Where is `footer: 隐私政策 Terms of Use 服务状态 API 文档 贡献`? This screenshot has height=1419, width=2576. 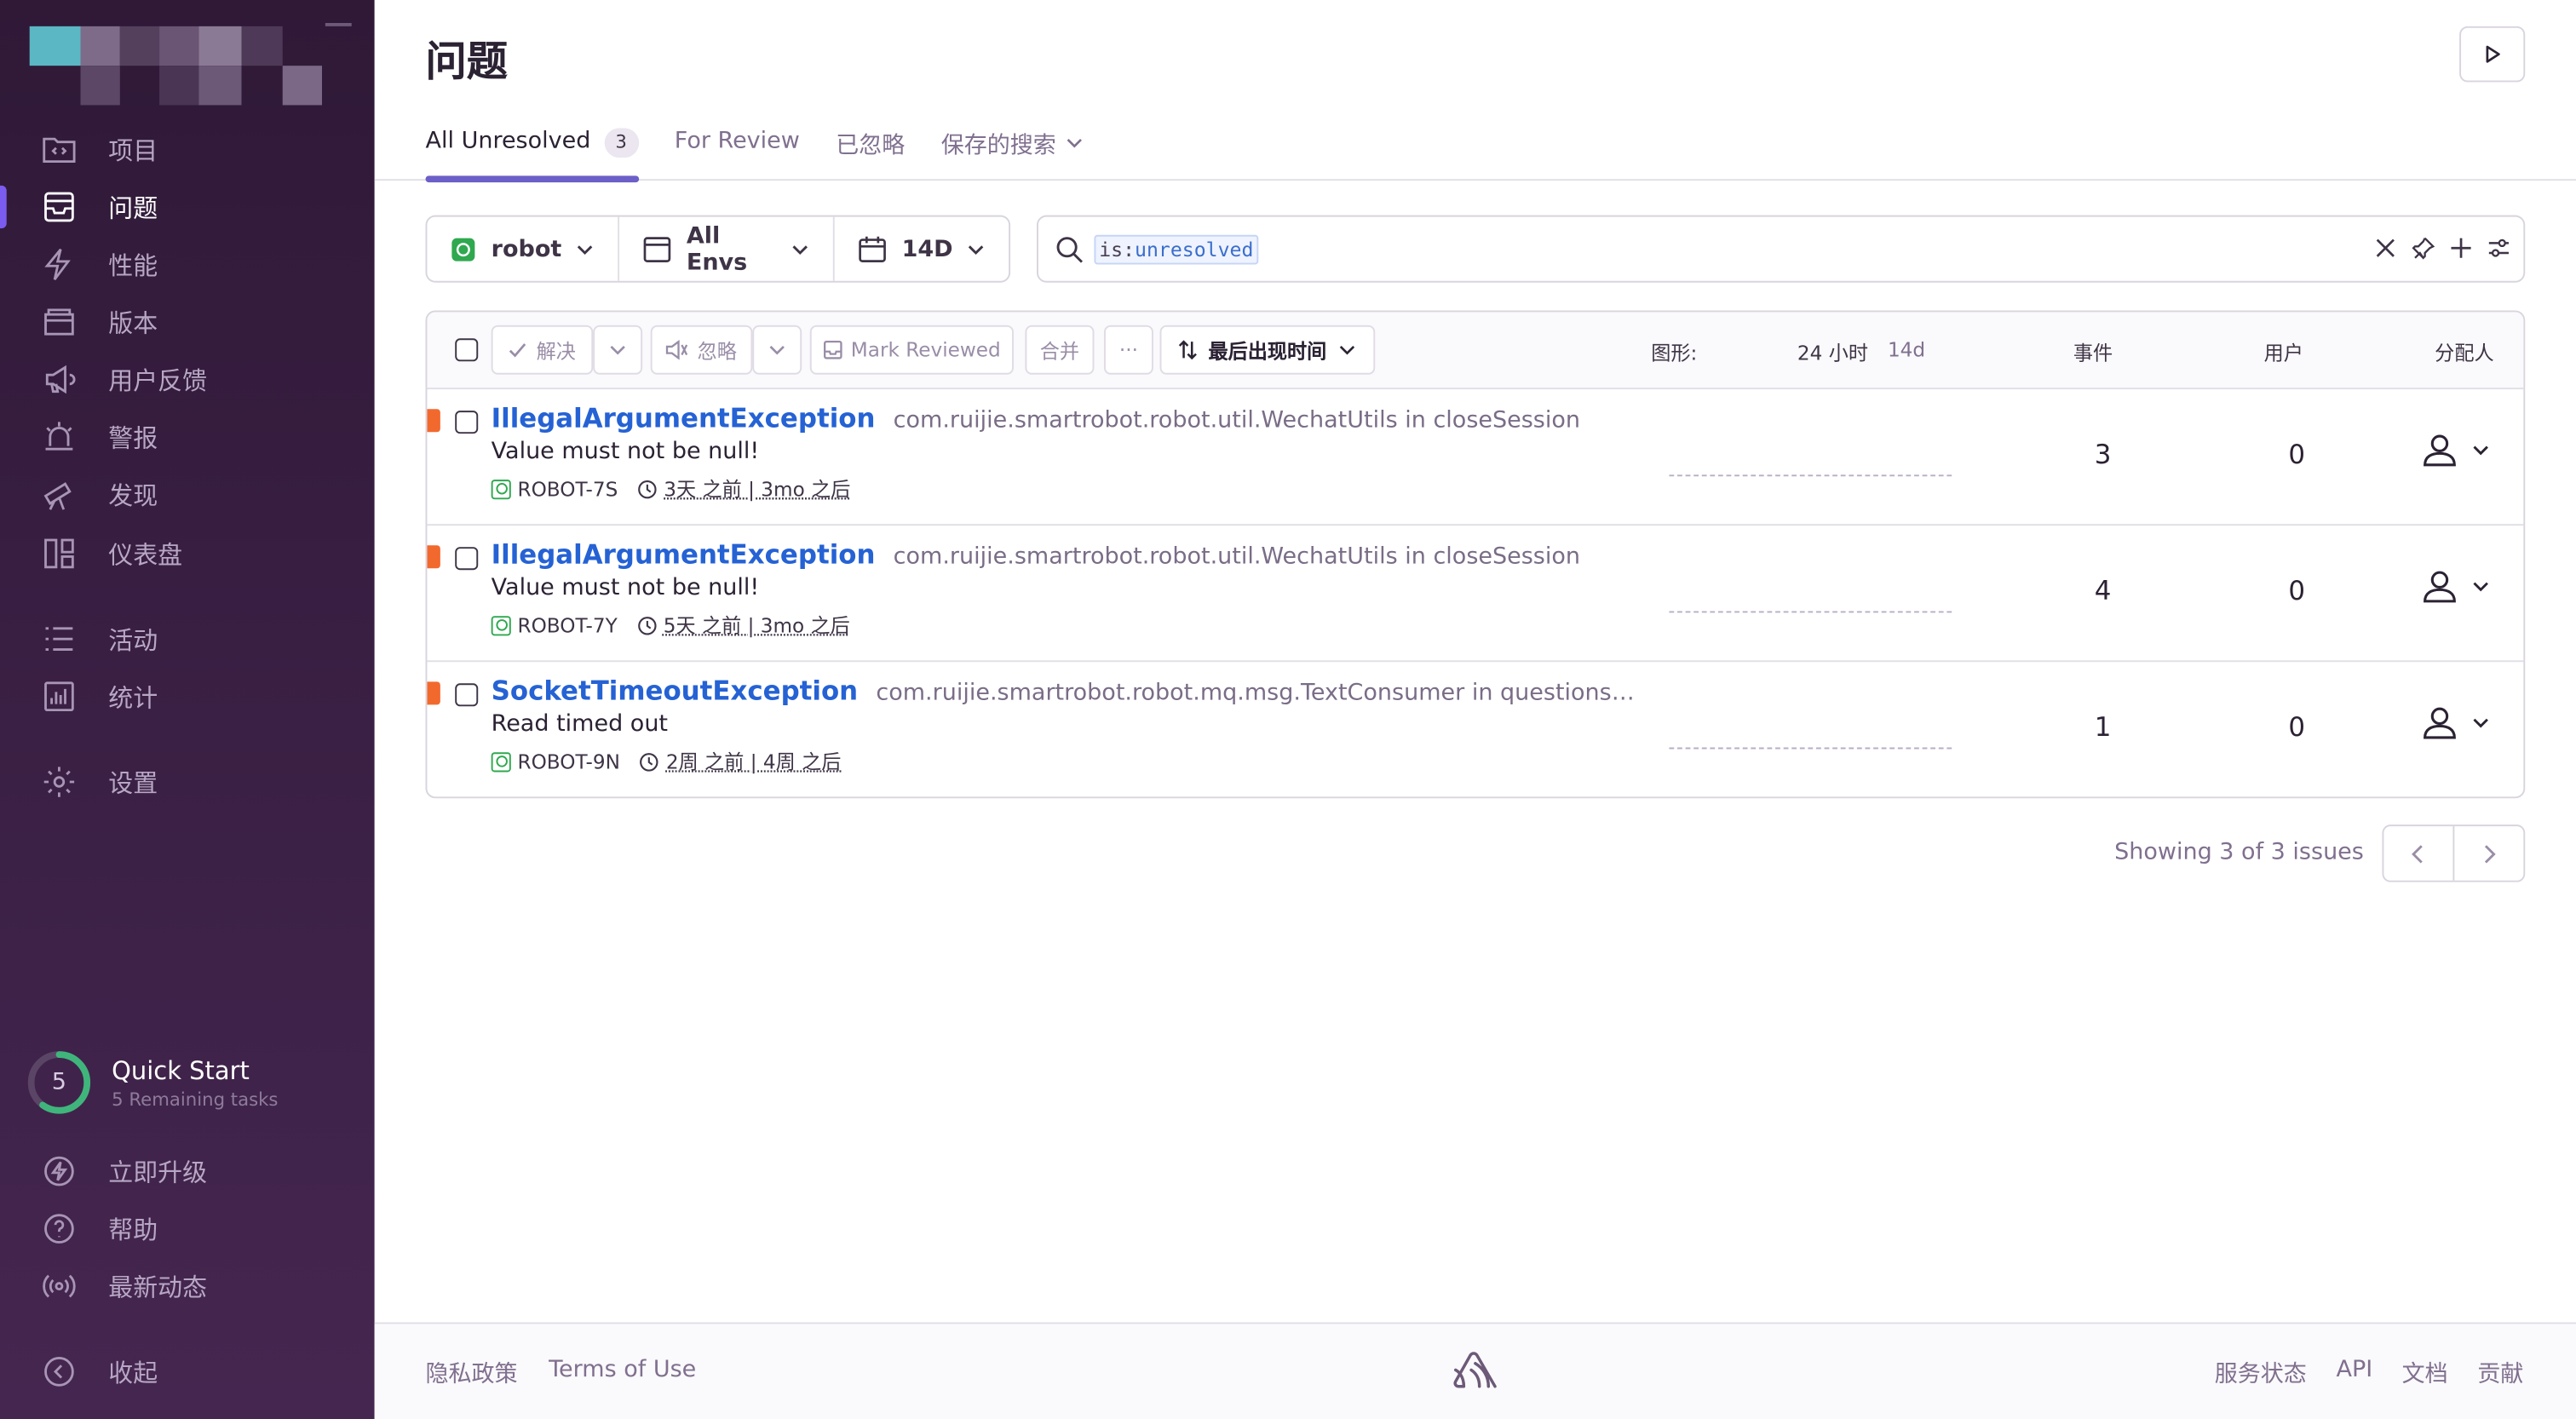
footer: 隐私政策 Terms of Use 服务状态 API 文档 贡献 is located at coordinates (1475, 1371).